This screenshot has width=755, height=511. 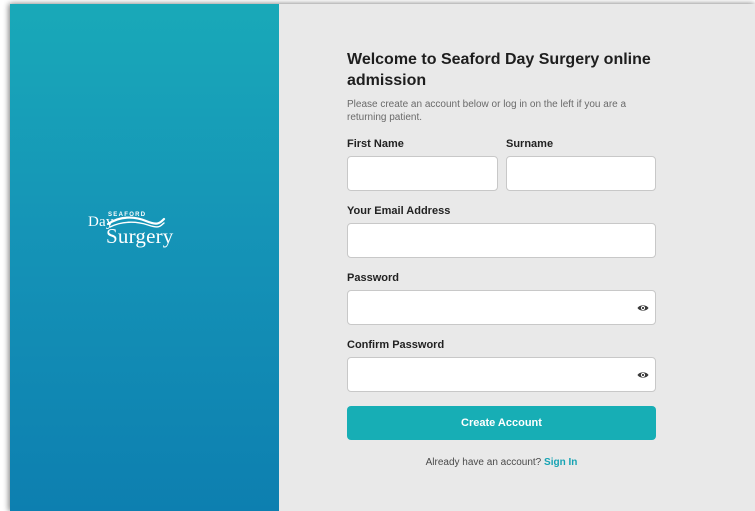 What do you see at coordinates (501, 423) in the screenshot?
I see `create-account-button: Create Account` at bounding box center [501, 423].